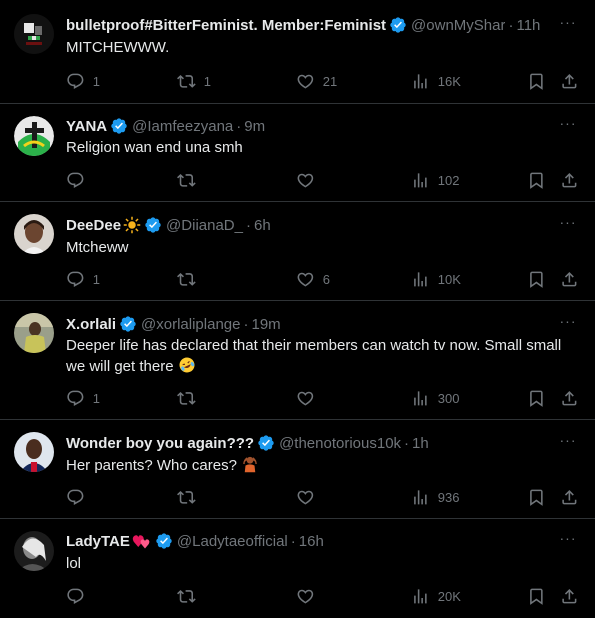 The height and width of the screenshot is (618, 595). Describe the element at coordinates (420, 443) in the screenshot. I see `timestamp: 1h` at that location.